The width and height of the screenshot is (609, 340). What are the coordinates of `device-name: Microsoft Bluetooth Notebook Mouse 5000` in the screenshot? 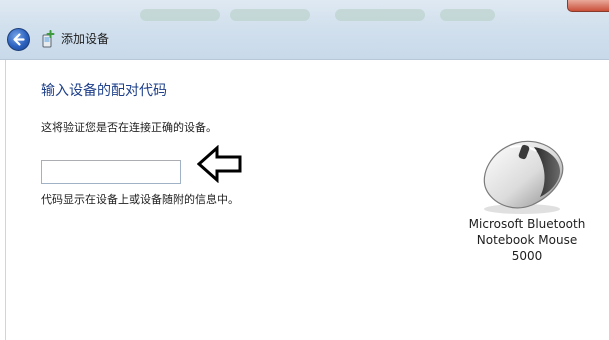 It's located at (527, 240).